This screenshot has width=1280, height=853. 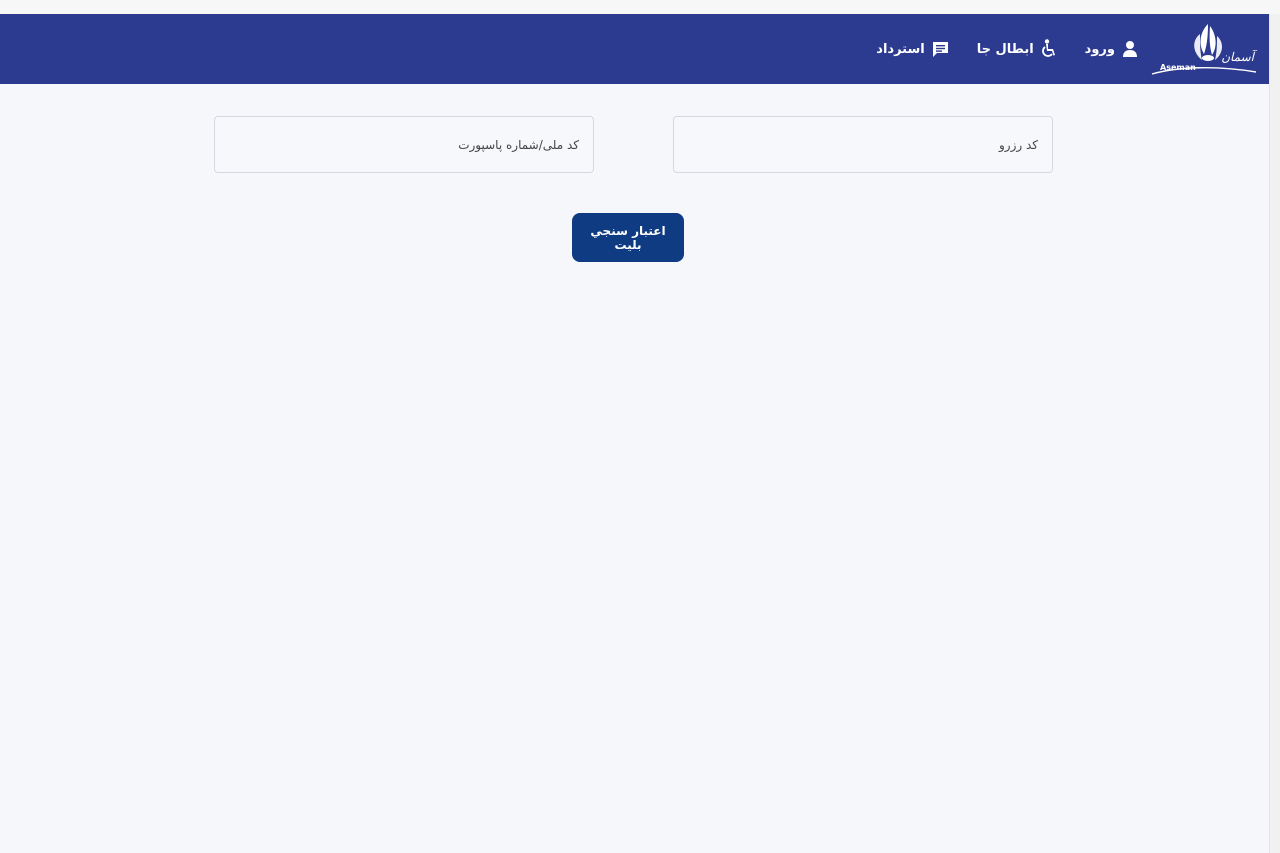 What do you see at coordinates (1178, 67) in the screenshot?
I see `logo-text-en: Aseman` at bounding box center [1178, 67].